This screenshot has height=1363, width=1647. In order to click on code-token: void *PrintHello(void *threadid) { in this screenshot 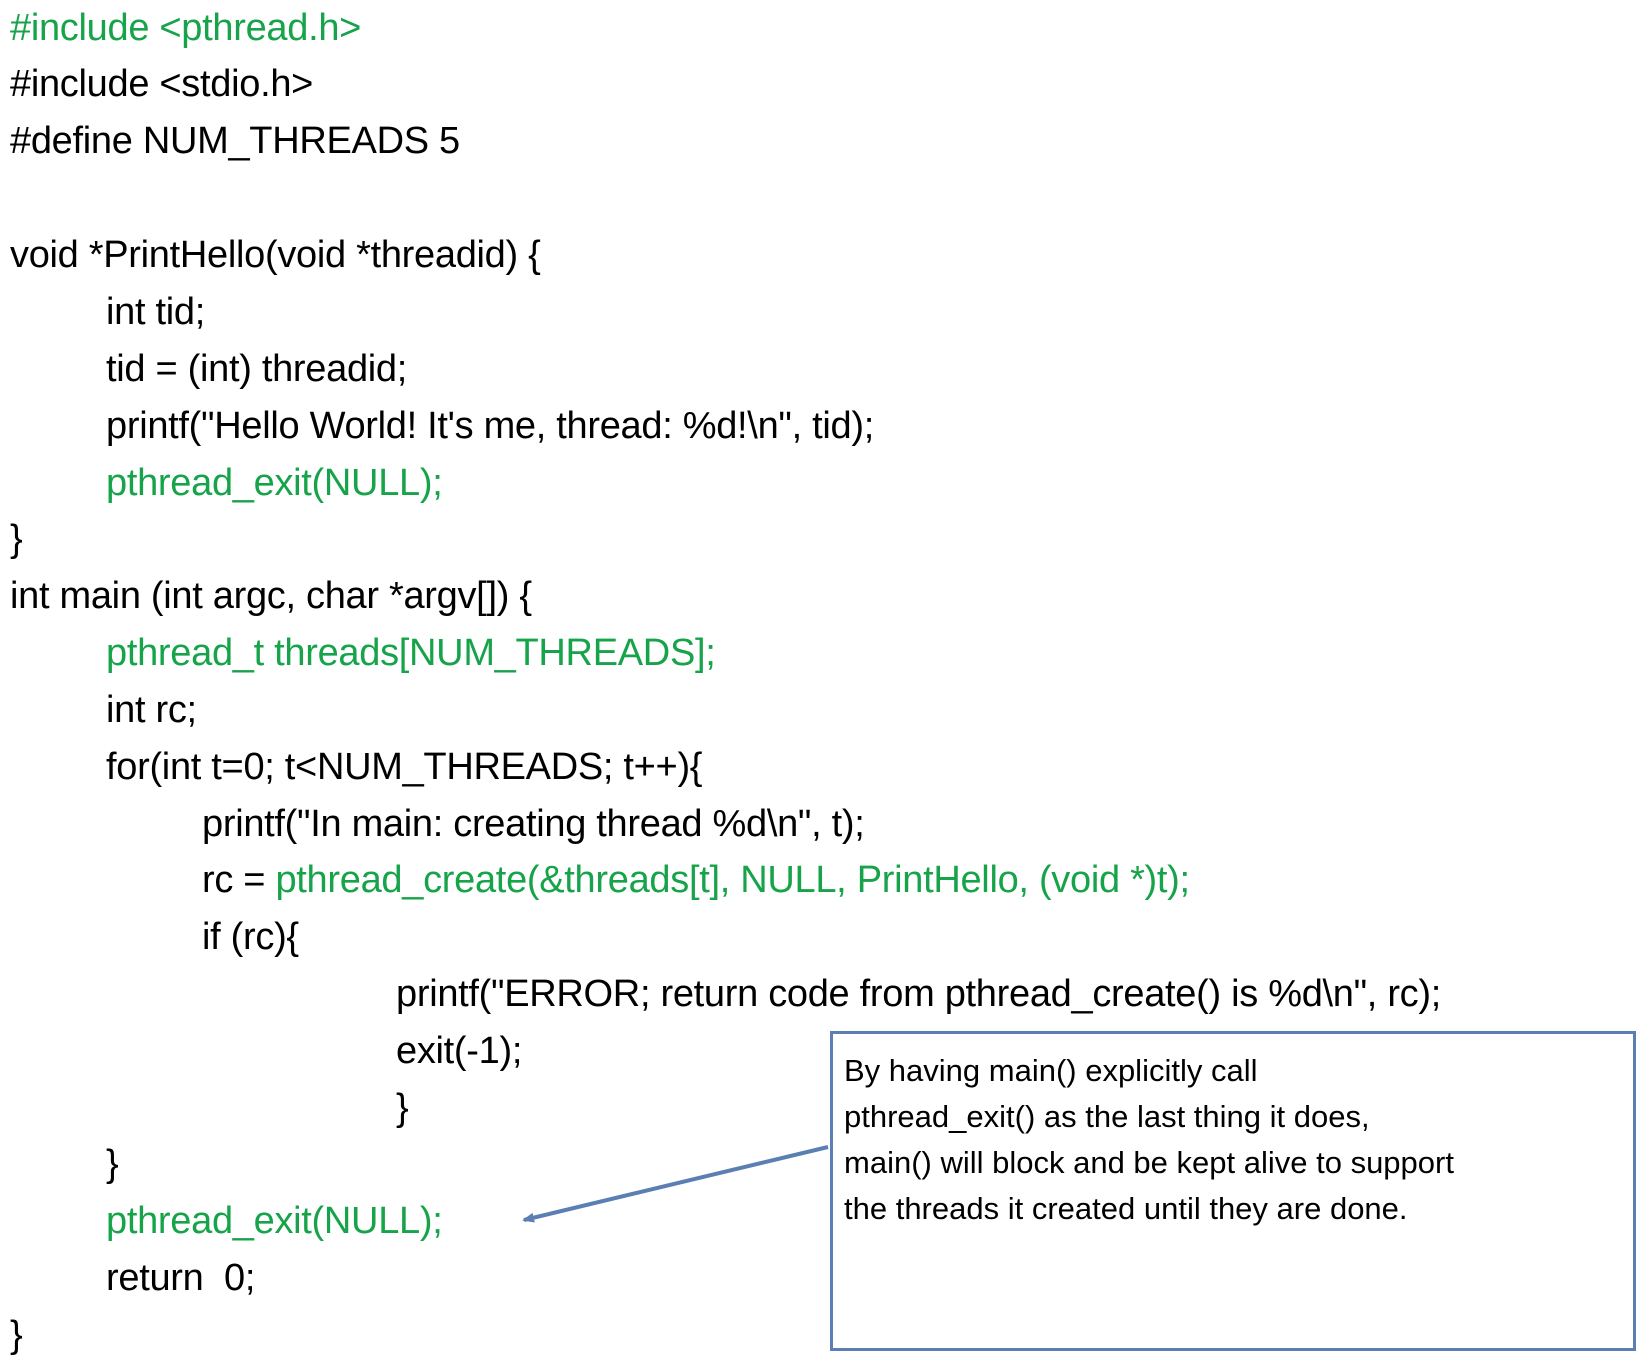, I will do `click(275, 255)`.